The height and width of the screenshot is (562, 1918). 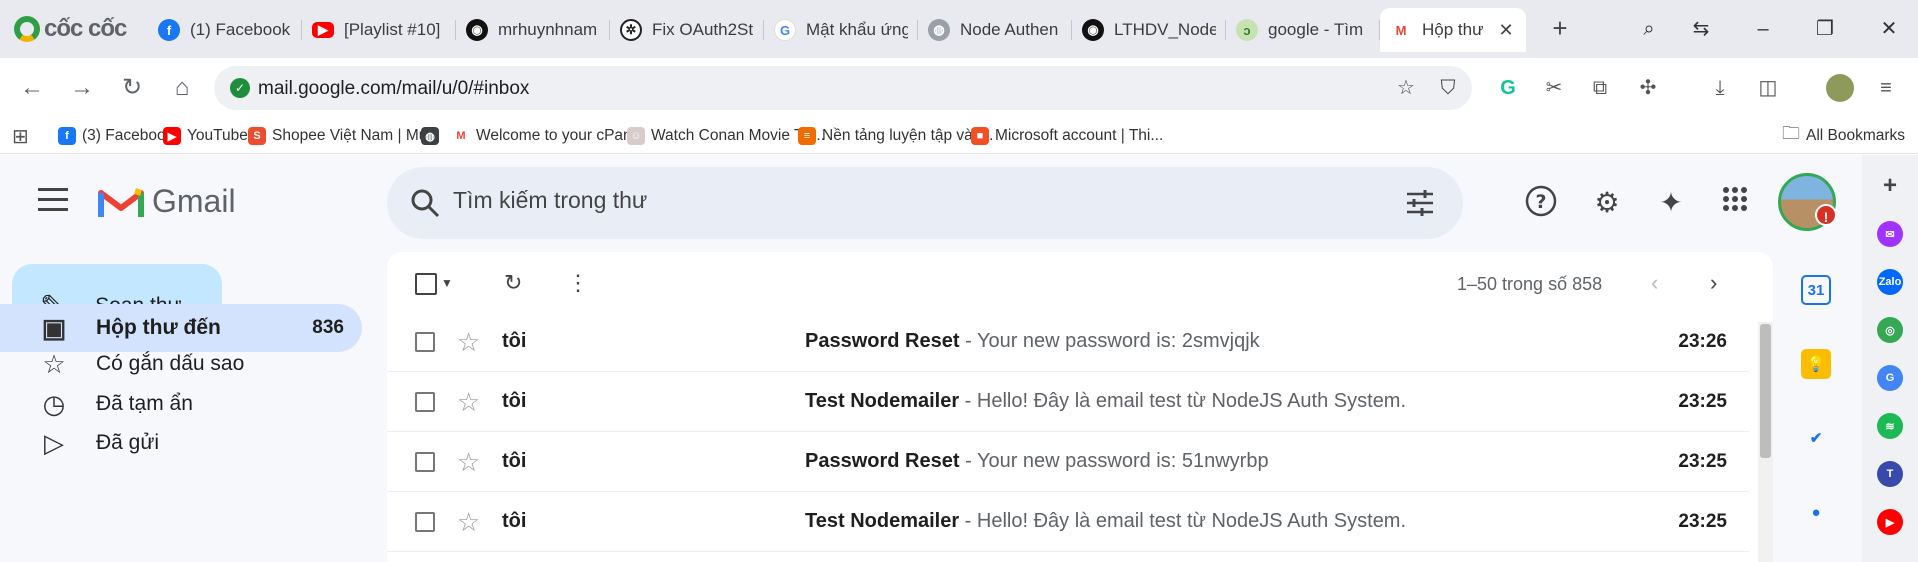 What do you see at coordinates (1720, 88) in the screenshot?
I see `download-icon: ⤓` at bounding box center [1720, 88].